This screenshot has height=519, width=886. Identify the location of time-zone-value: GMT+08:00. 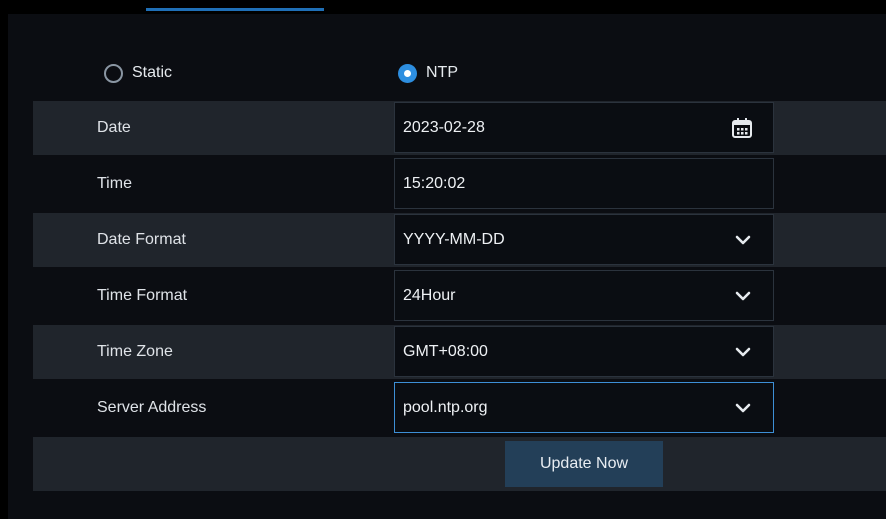
(445, 351).